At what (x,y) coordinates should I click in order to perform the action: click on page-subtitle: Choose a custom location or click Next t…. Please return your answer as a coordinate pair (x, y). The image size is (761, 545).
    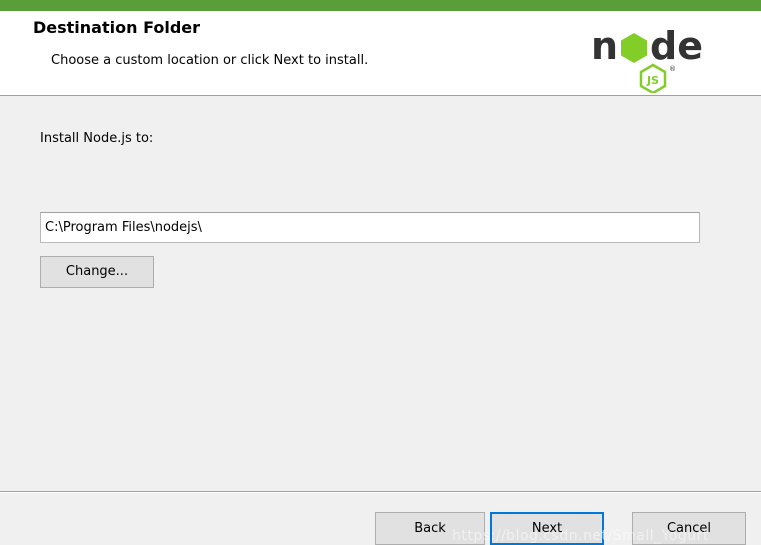
    Looking at the image, I should click on (210, 60).